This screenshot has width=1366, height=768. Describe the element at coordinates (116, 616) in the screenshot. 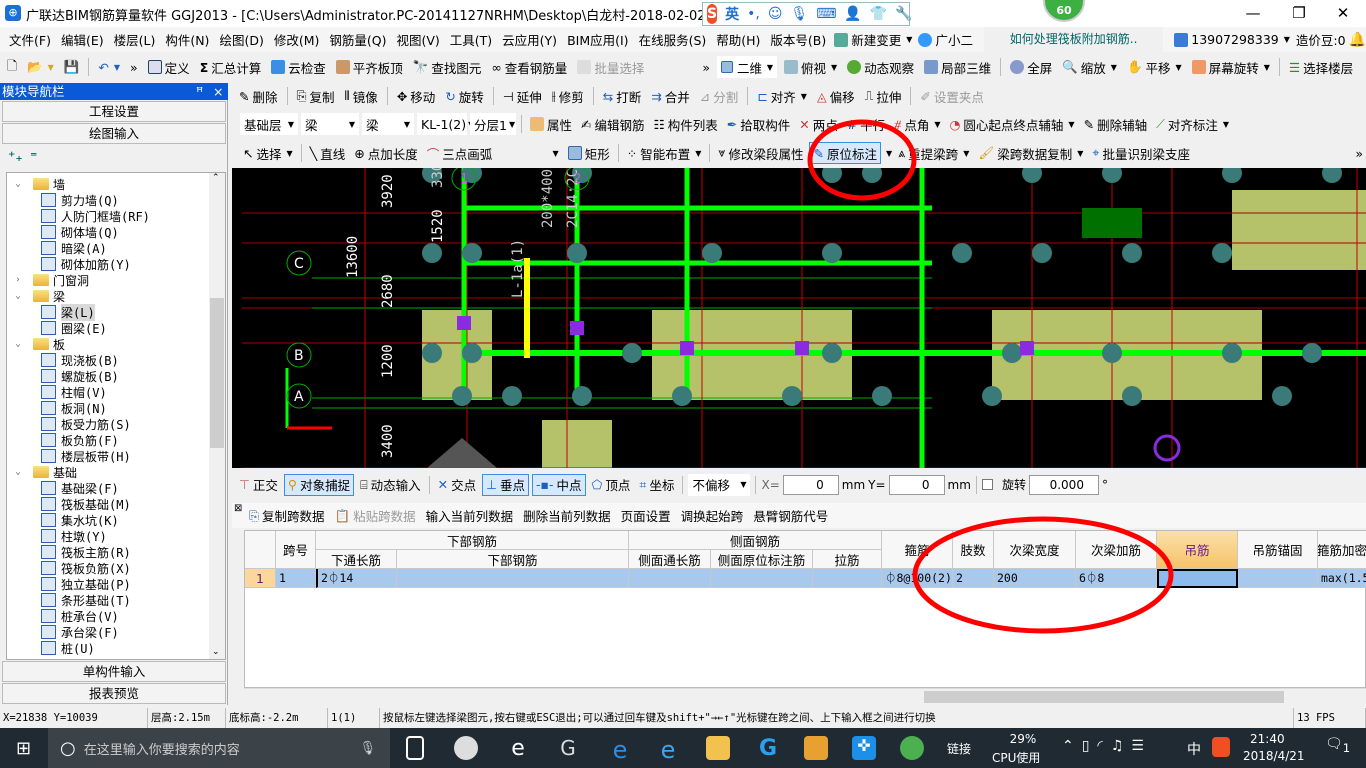

I see `tree-item: 桩承台(V)` at that location.